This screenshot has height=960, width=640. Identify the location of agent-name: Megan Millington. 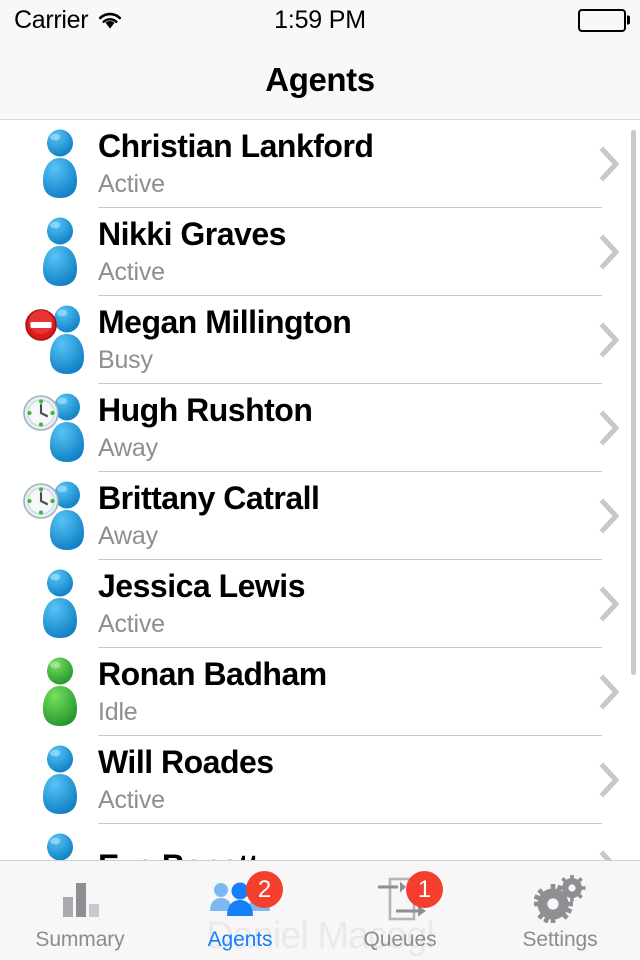
(225, 321).